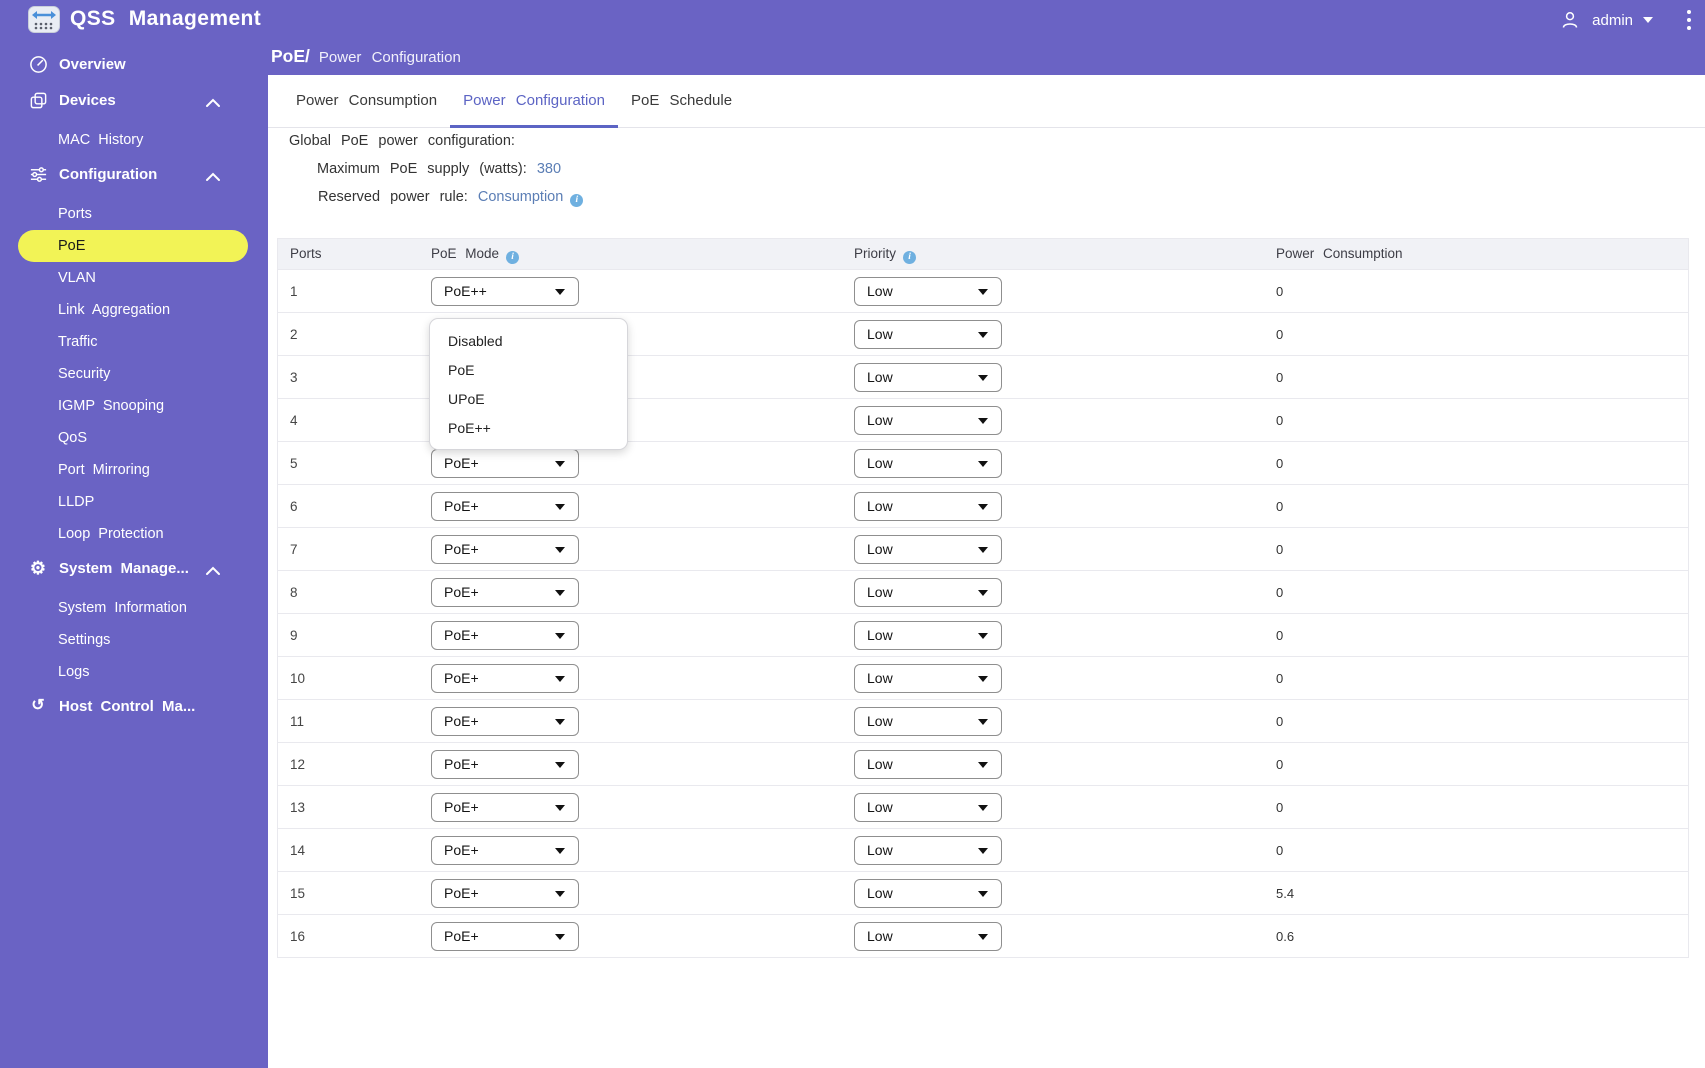  Describe the element at coordinates (298, 936) in the screenshot. I see `port-number: 16` at that location.